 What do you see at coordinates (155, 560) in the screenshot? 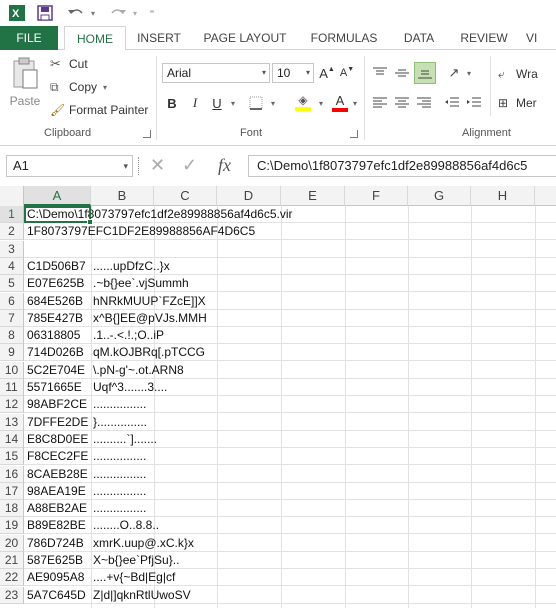
I see `cell-b: X~b{}ee`PfjSu}..` at bounding box center [155, 560].